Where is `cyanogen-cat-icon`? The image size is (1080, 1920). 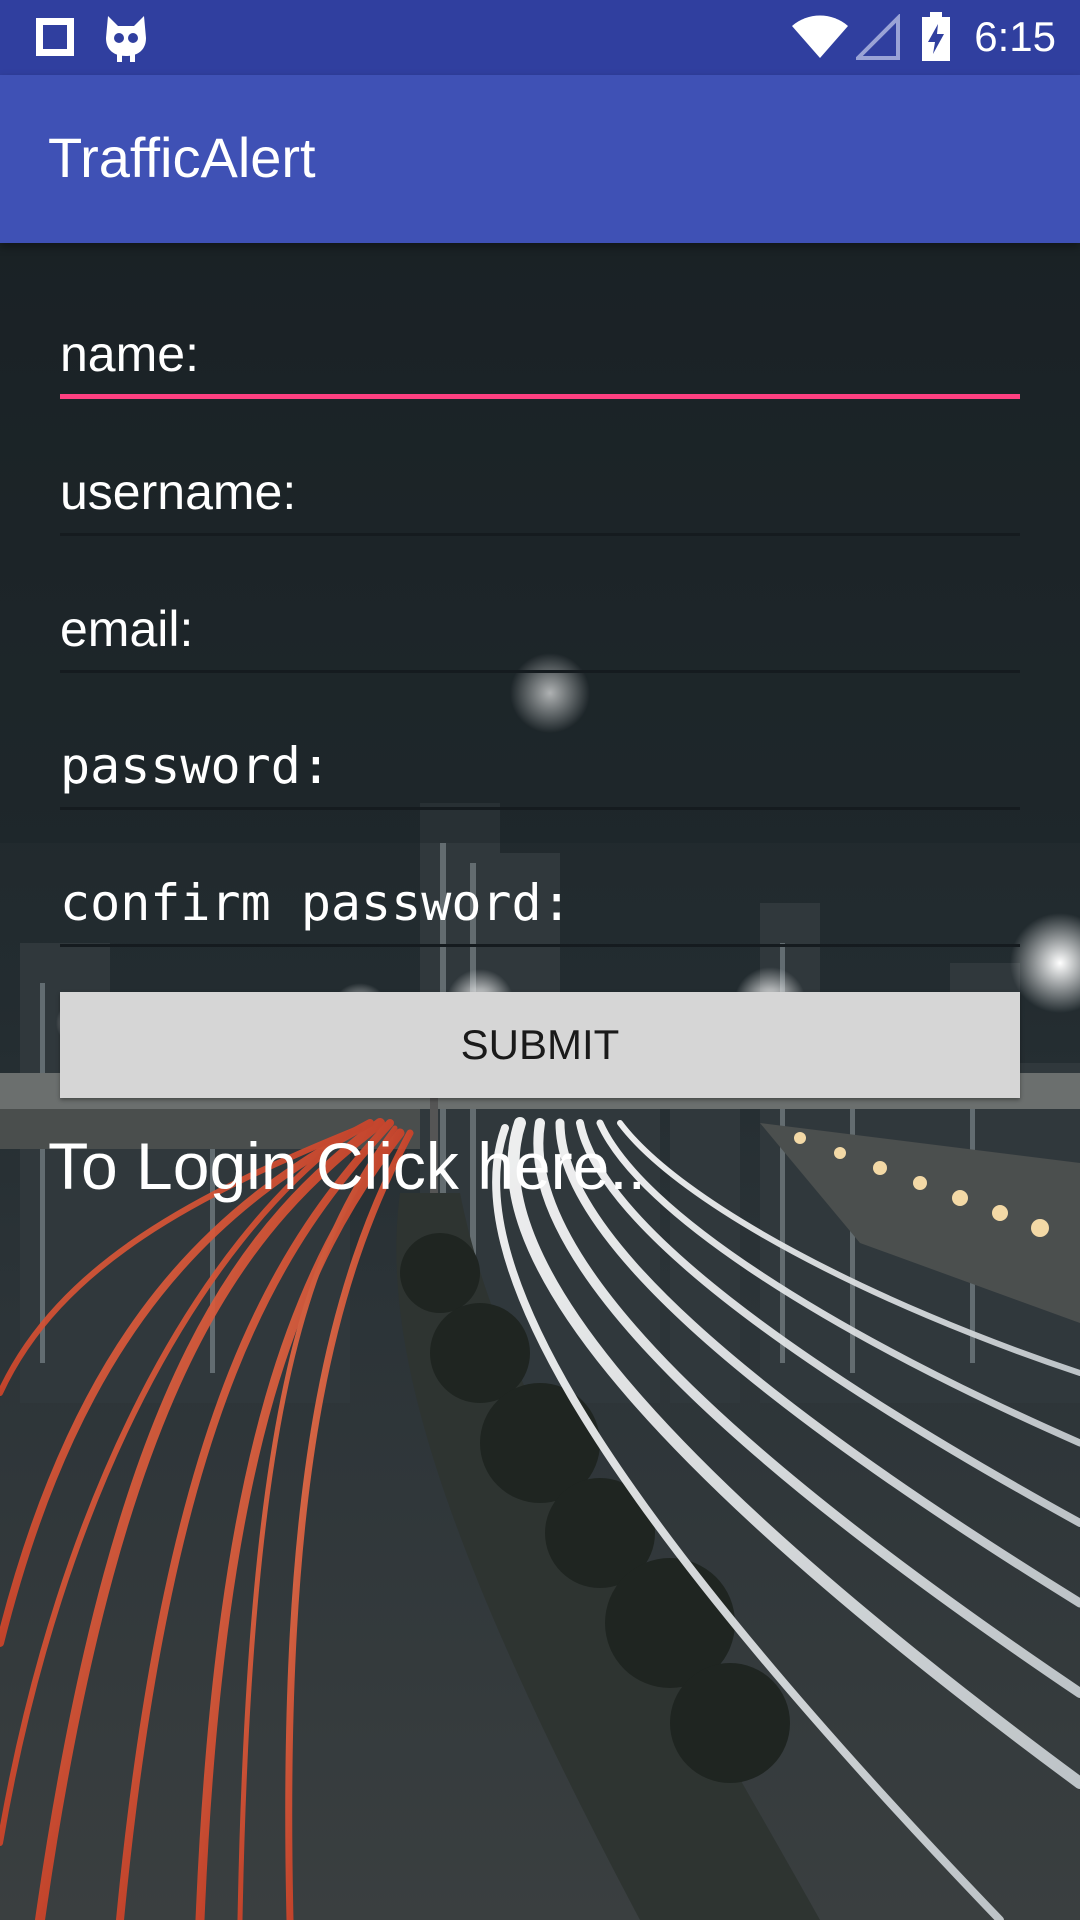 cyanogen-cat-icon is located at coordinates (126, 39).